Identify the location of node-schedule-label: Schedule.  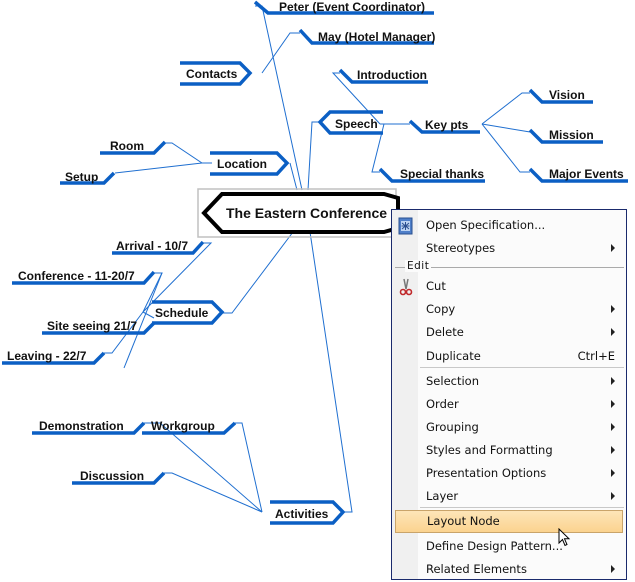
(181, 313).